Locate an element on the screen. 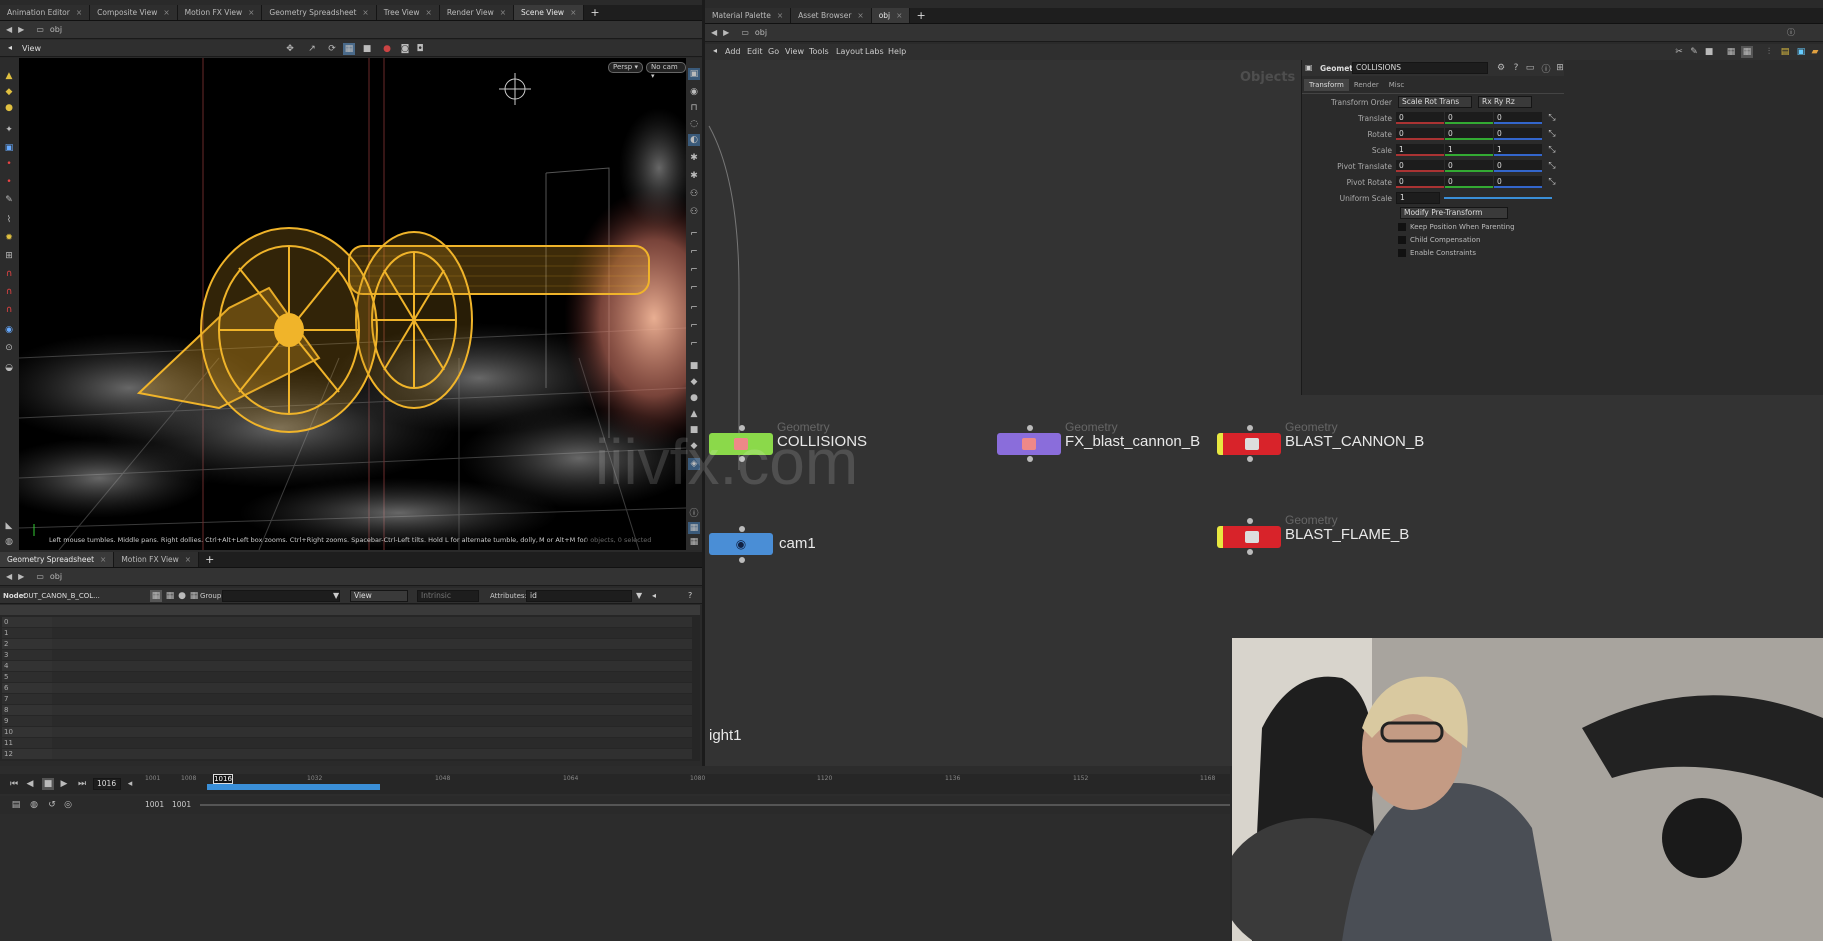 Image resolution: width=1823 pixels, height=941 pixels. snap-icon: ⊞ is located at coordinates (9, 256).